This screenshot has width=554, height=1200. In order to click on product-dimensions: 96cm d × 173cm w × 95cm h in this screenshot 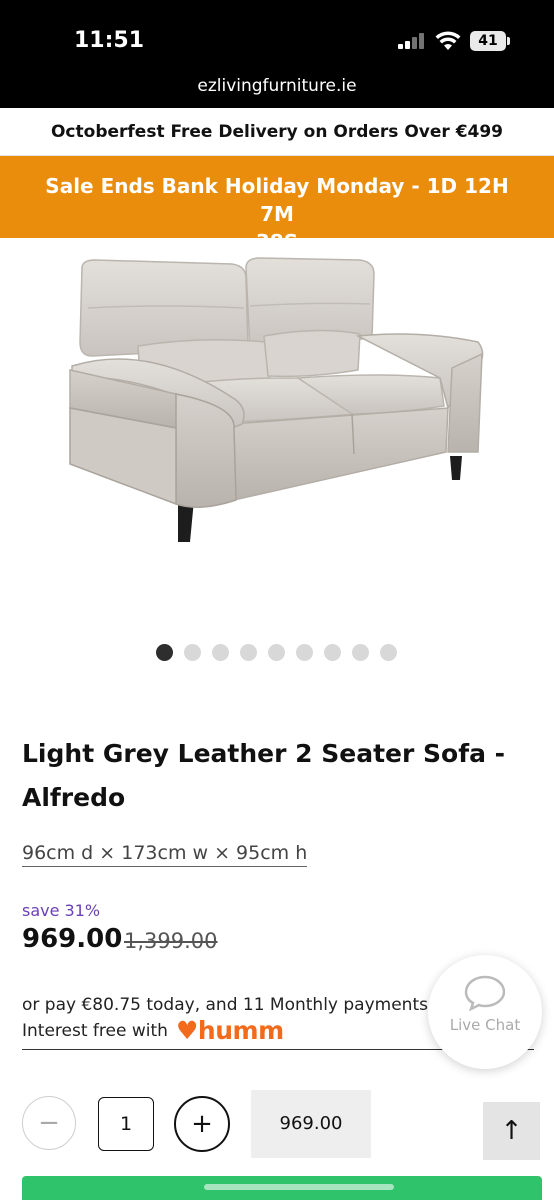, I will do `click(165, 854)`.